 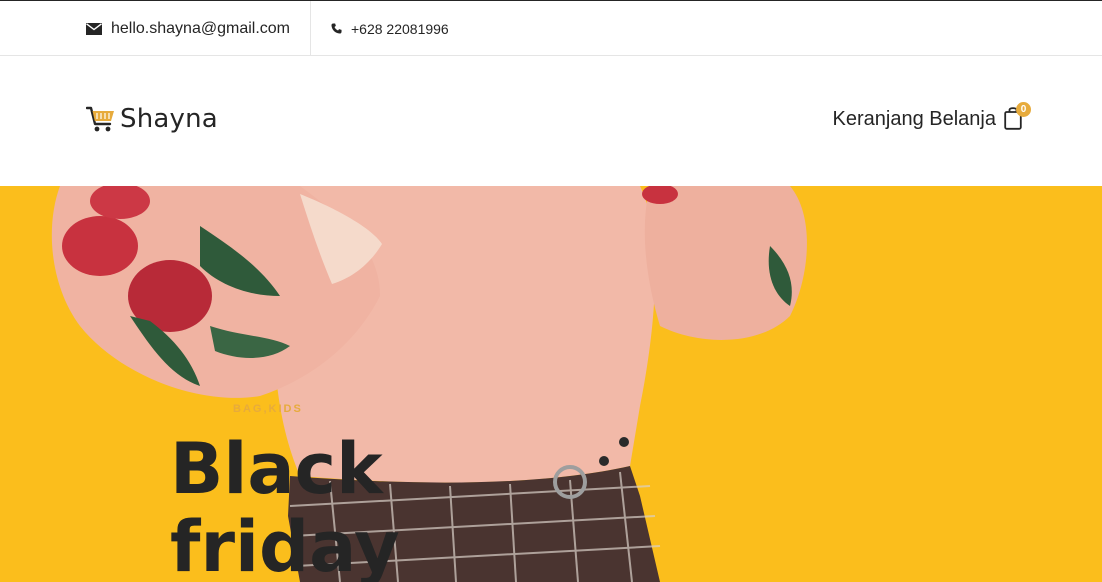 What do you see at coordinates (276, 469) in the screenshot?
I see `hero-headline-line1: Black` at bounding box center [276, 469].